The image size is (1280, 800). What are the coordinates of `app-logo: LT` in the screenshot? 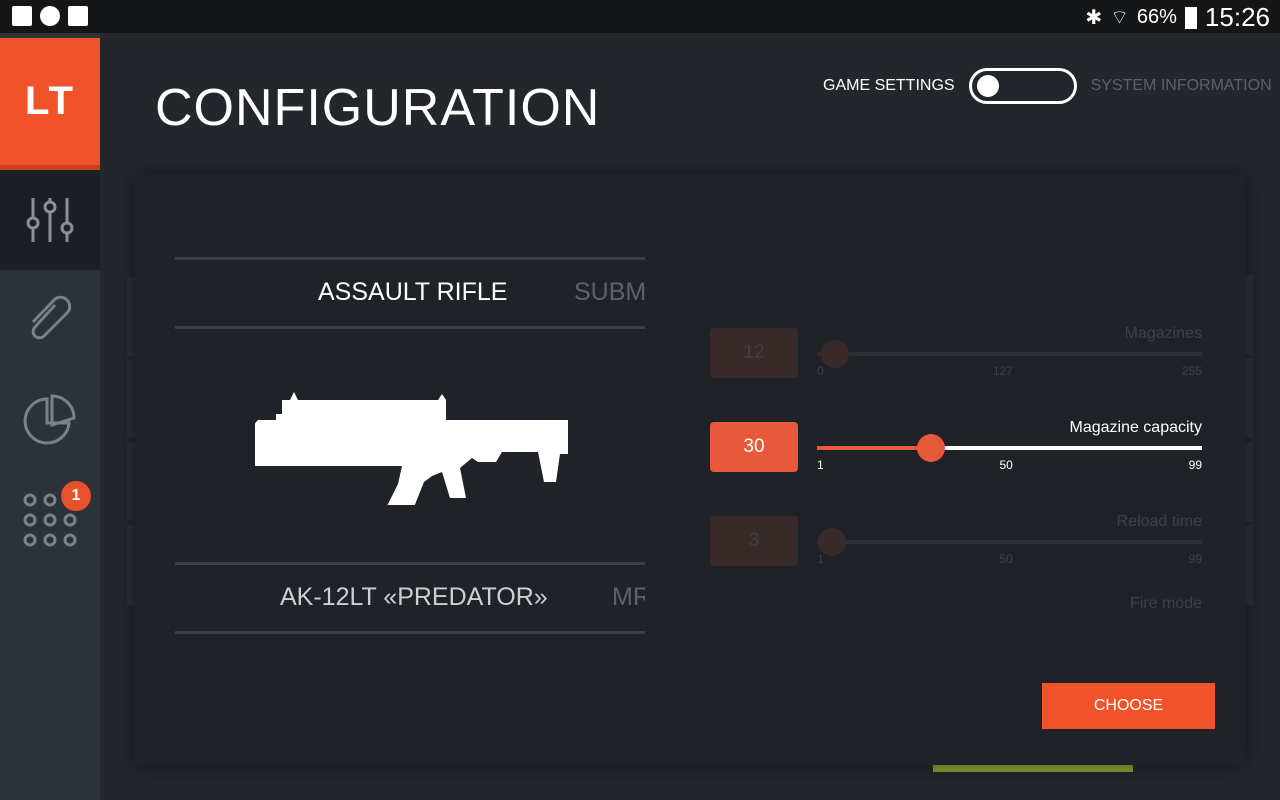 It's located at (50, 104).